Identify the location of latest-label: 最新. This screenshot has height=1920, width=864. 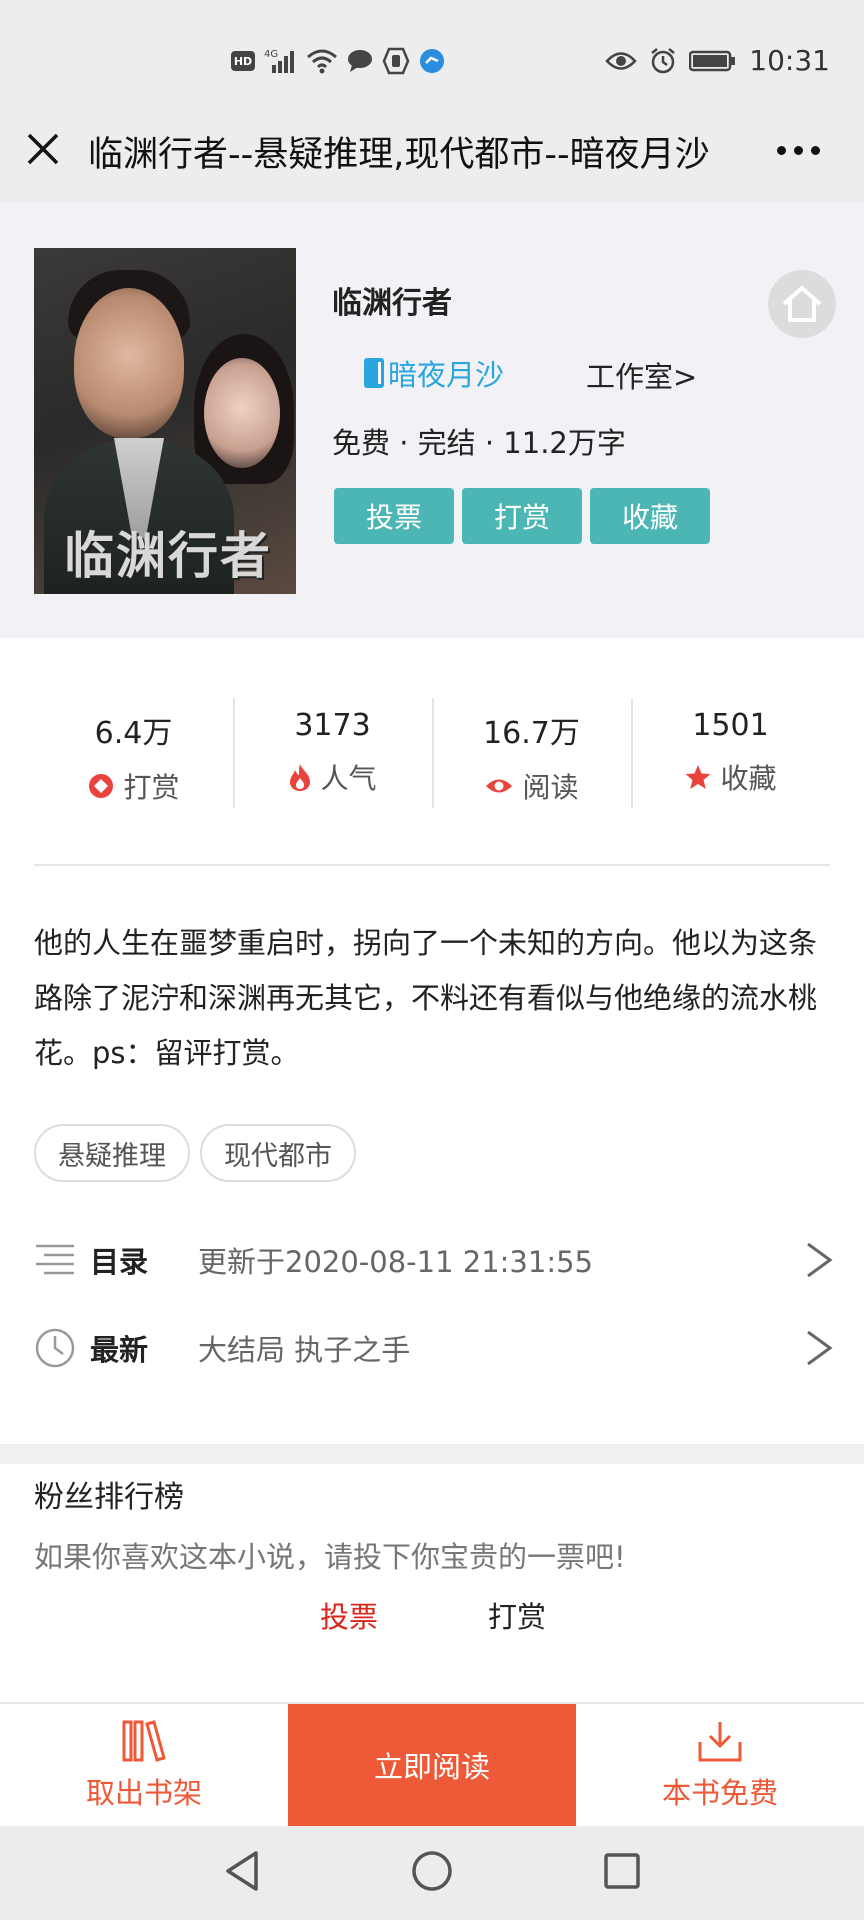
(119, 1350).